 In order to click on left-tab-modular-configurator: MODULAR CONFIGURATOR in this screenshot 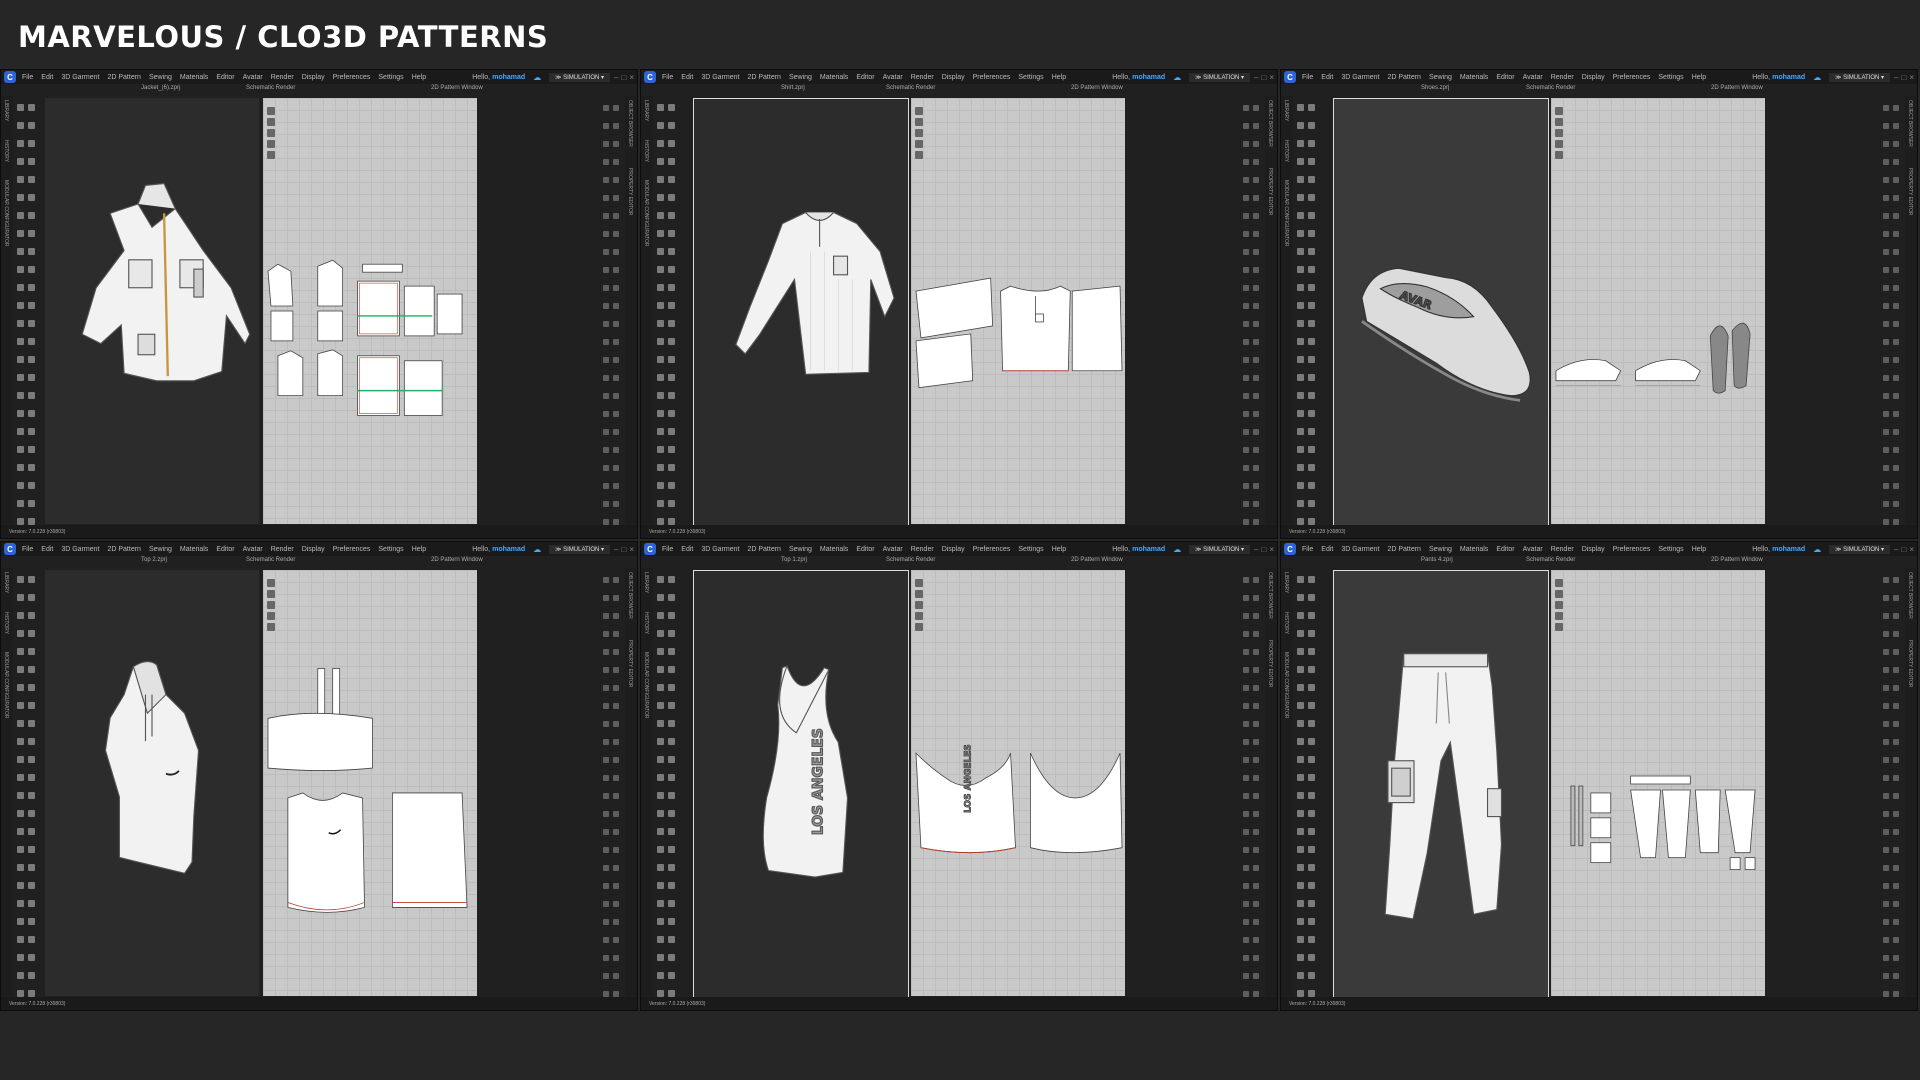, I will do `click(1286, 685)`.